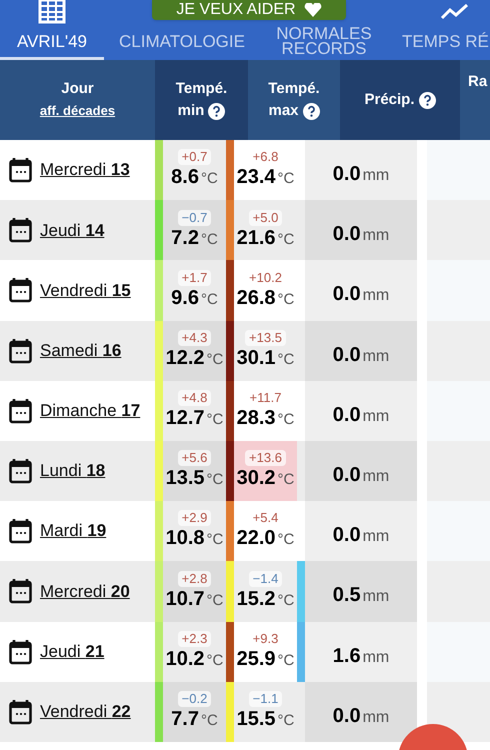 The height and width of the screenshot is (750, 490). Describe the element at coordinates (346, 595) in the screenshot. I see `precipitation-value: 0.5` at that location.